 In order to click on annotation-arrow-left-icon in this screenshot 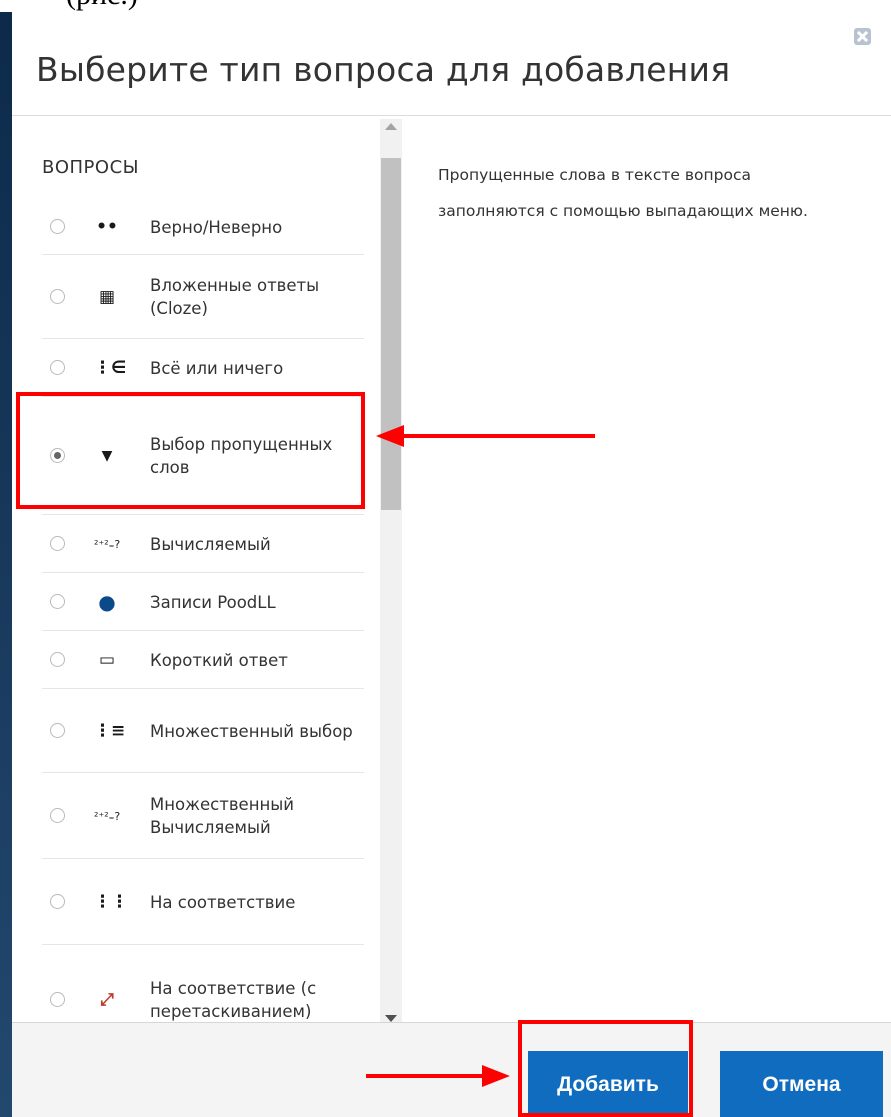, I will do `click(390, 436)`.